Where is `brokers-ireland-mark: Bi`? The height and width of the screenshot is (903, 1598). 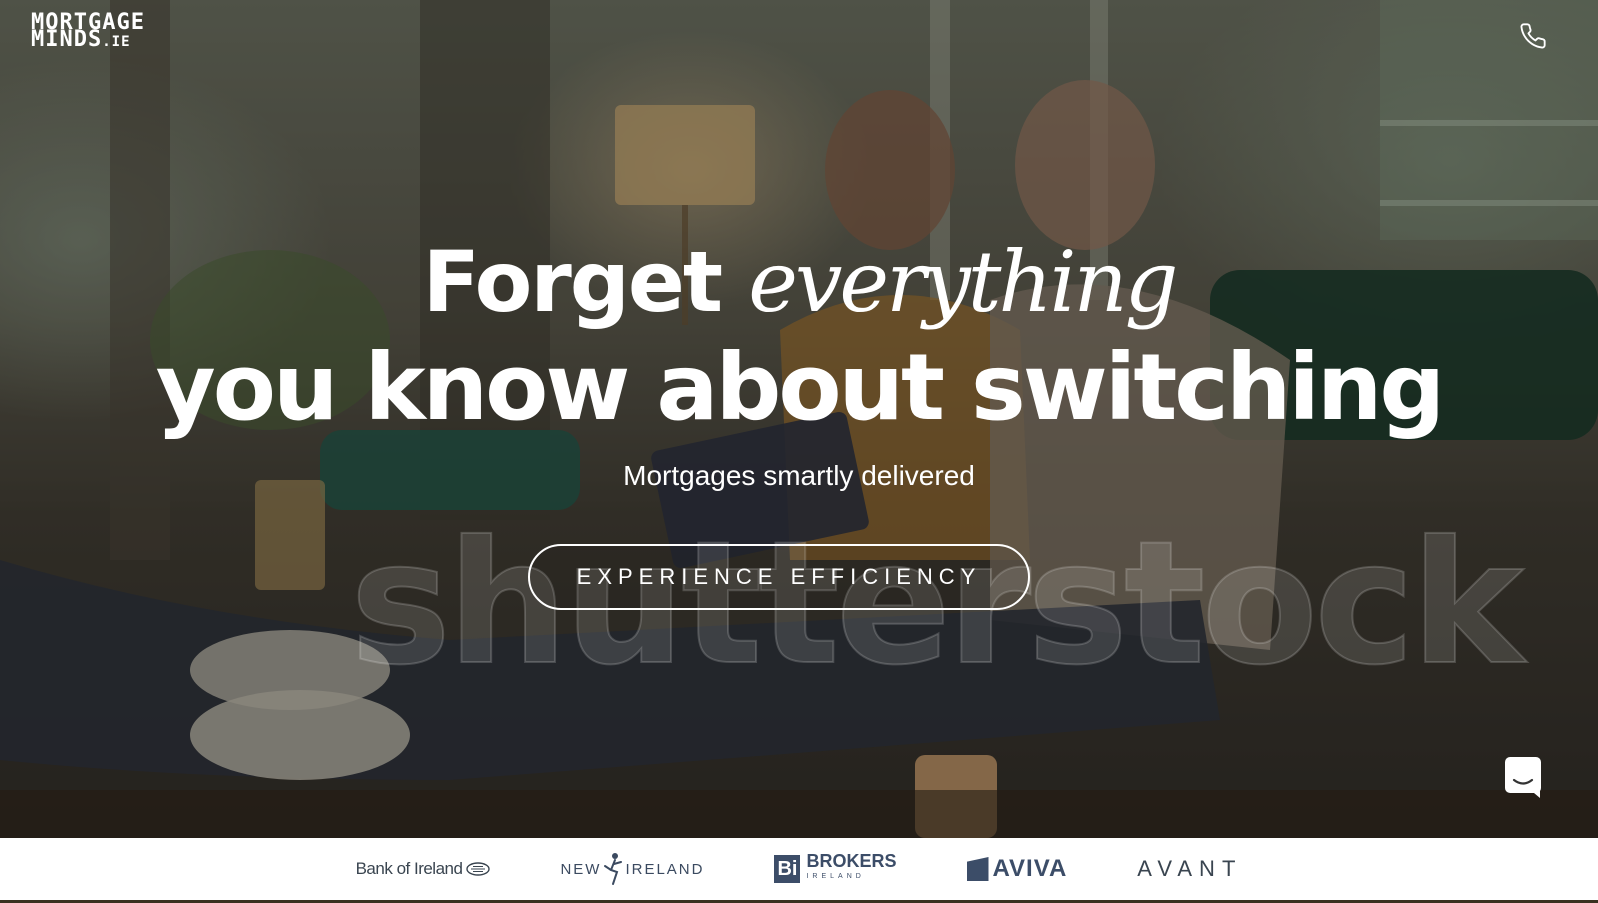 brokers-ireland-mark: Bi is located at coordinates (787, 869).